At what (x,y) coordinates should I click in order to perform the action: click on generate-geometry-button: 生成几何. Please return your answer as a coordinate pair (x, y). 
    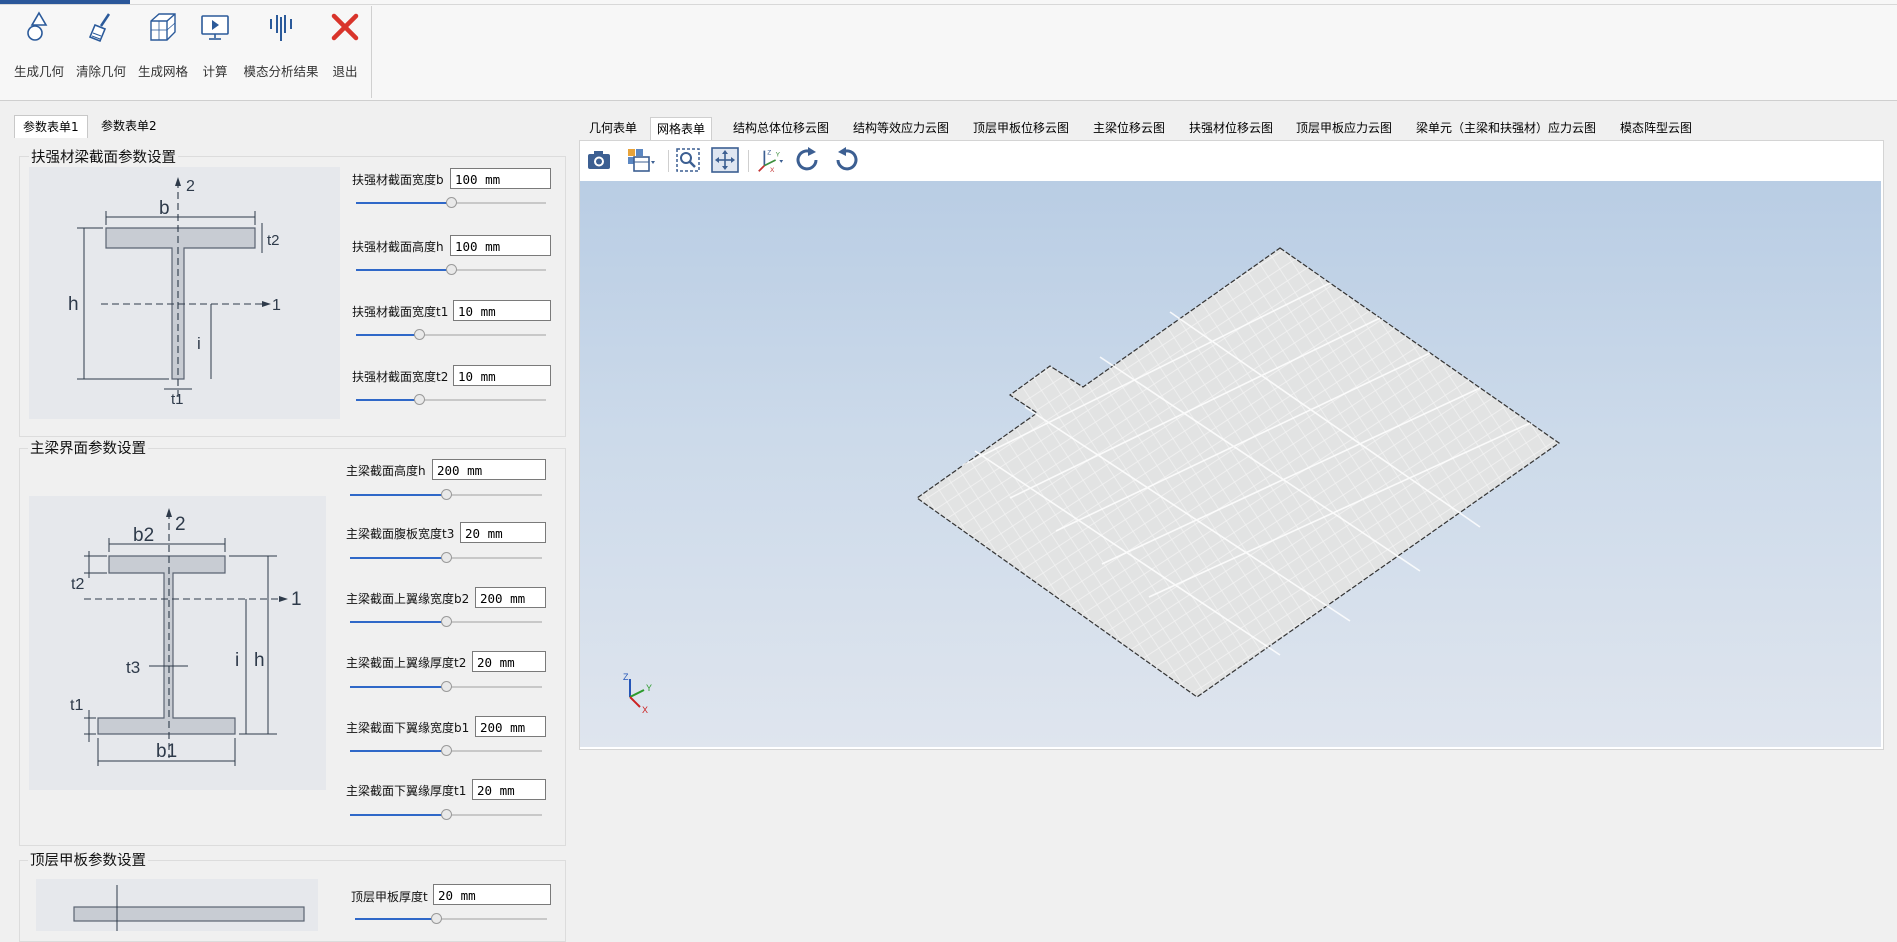
    Looking at the image, I should click on (39, 45).